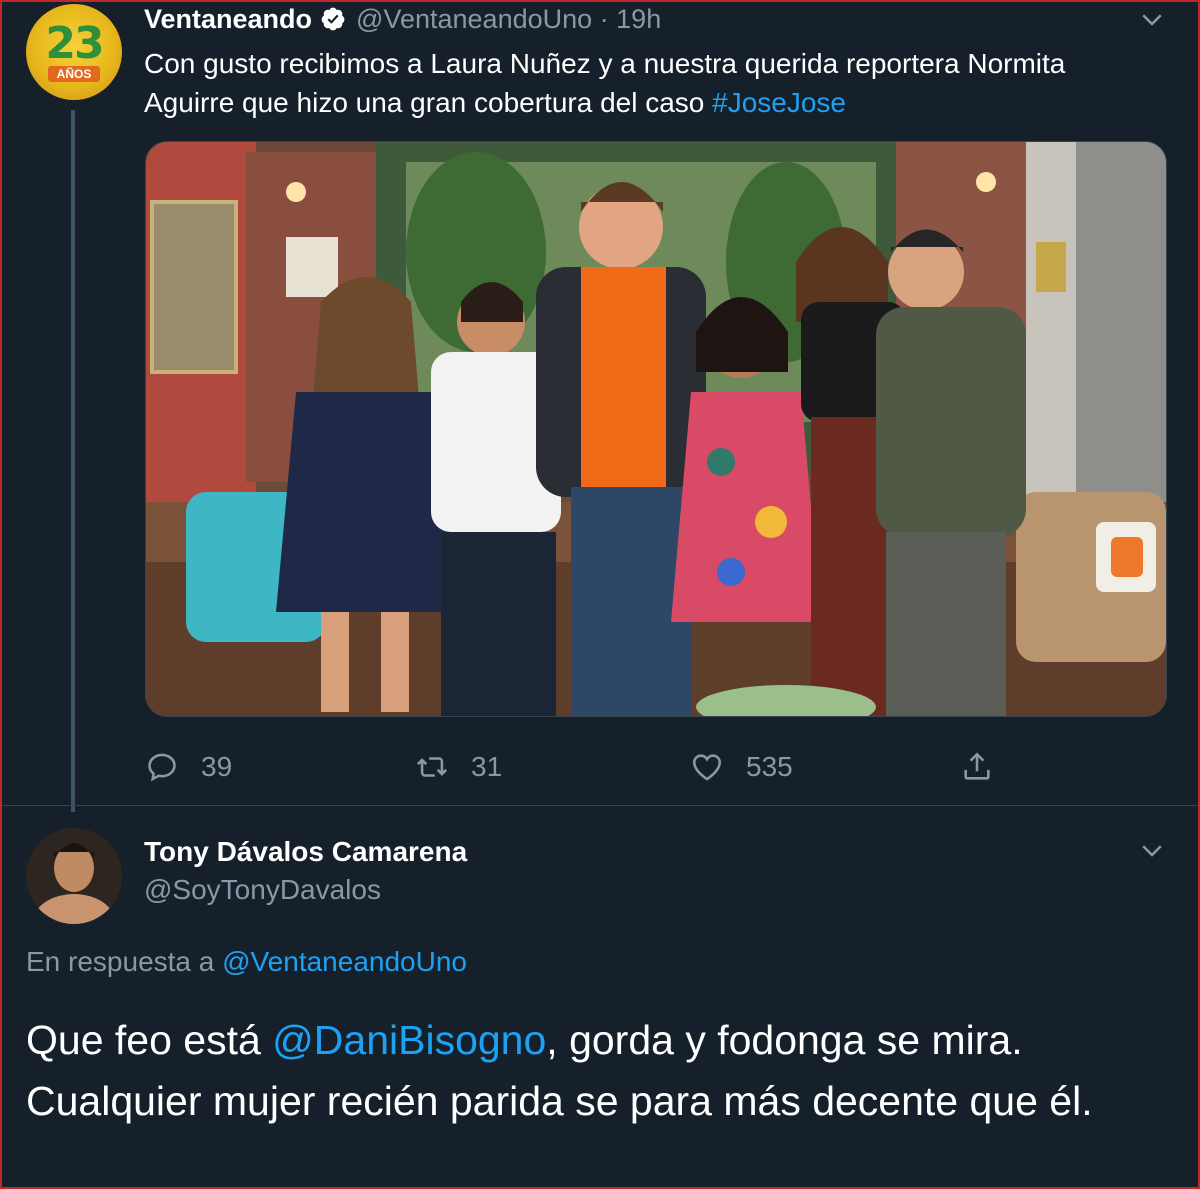  Describe the element at coordinates (74, 74) in the screenshot. I see `avatar-anos-label: AÑOS` at that location.